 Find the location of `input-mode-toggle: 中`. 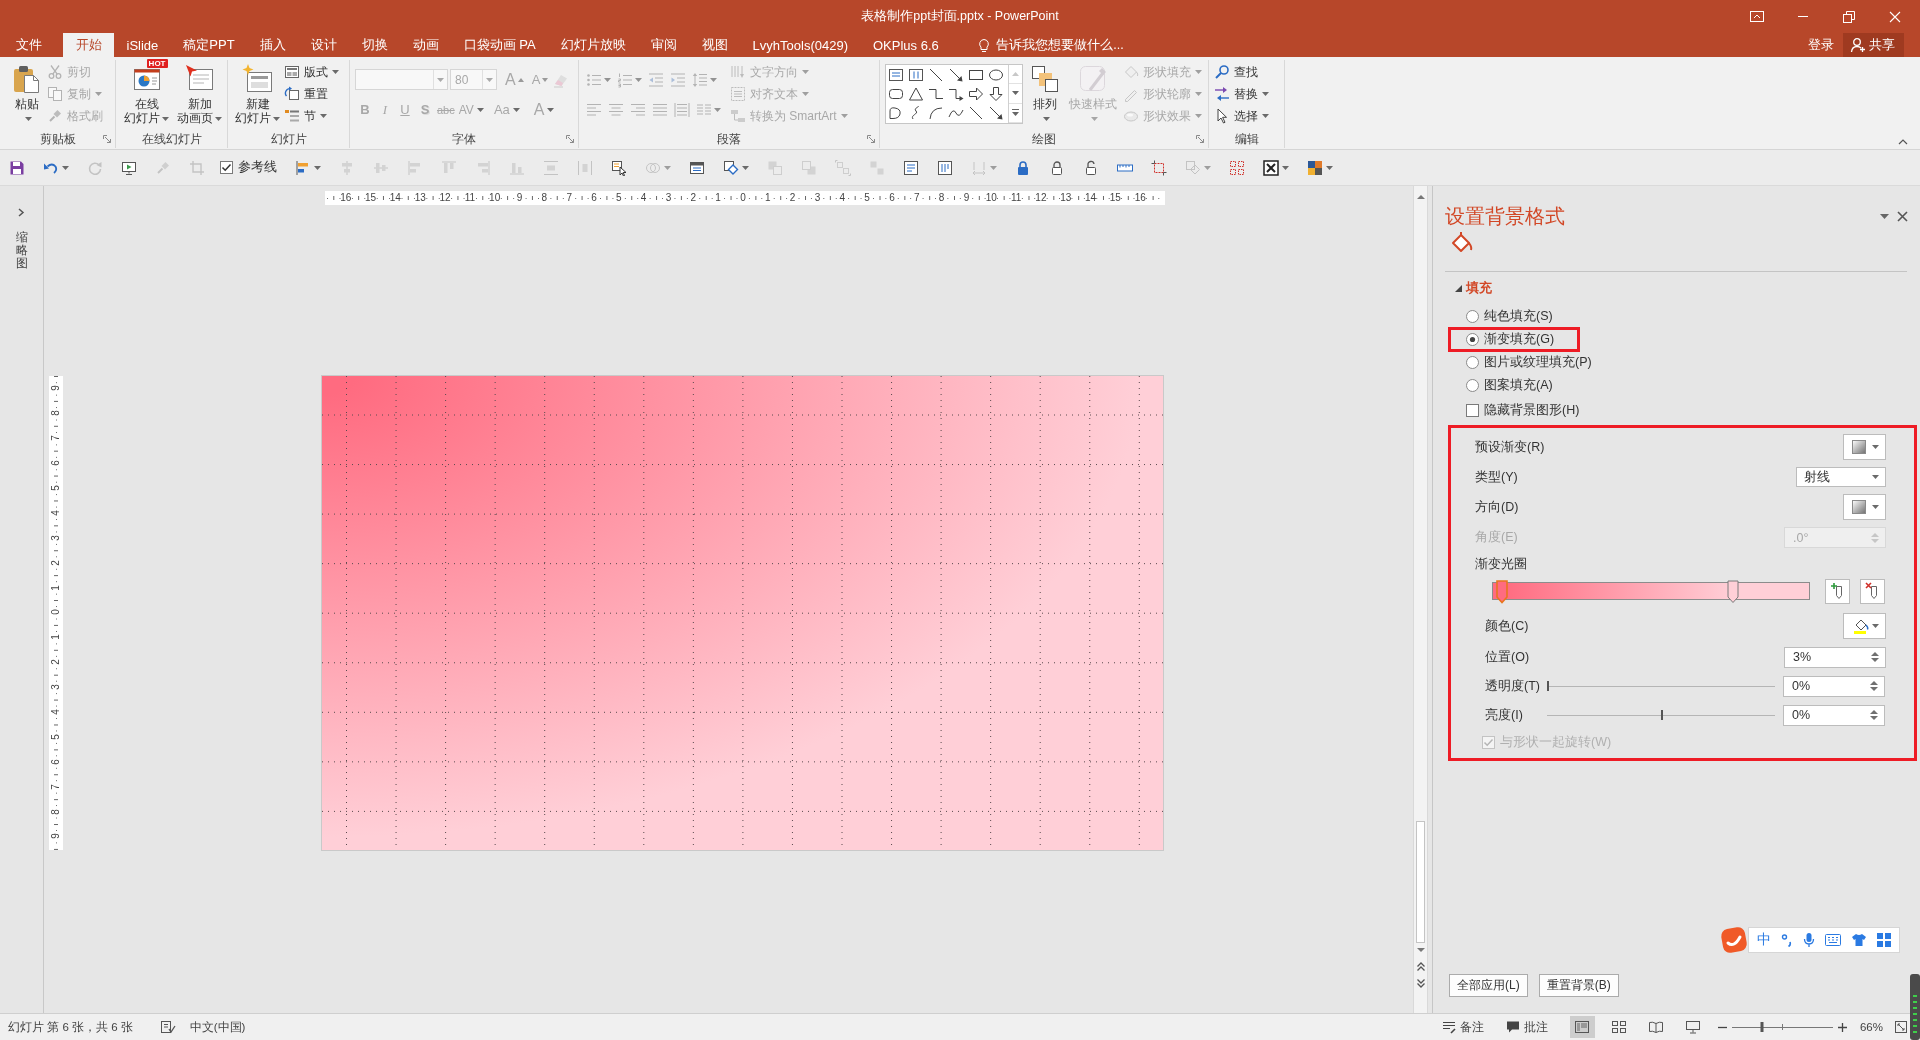

input-mode-toggle: 中 is located at coordinates (1764, 940).